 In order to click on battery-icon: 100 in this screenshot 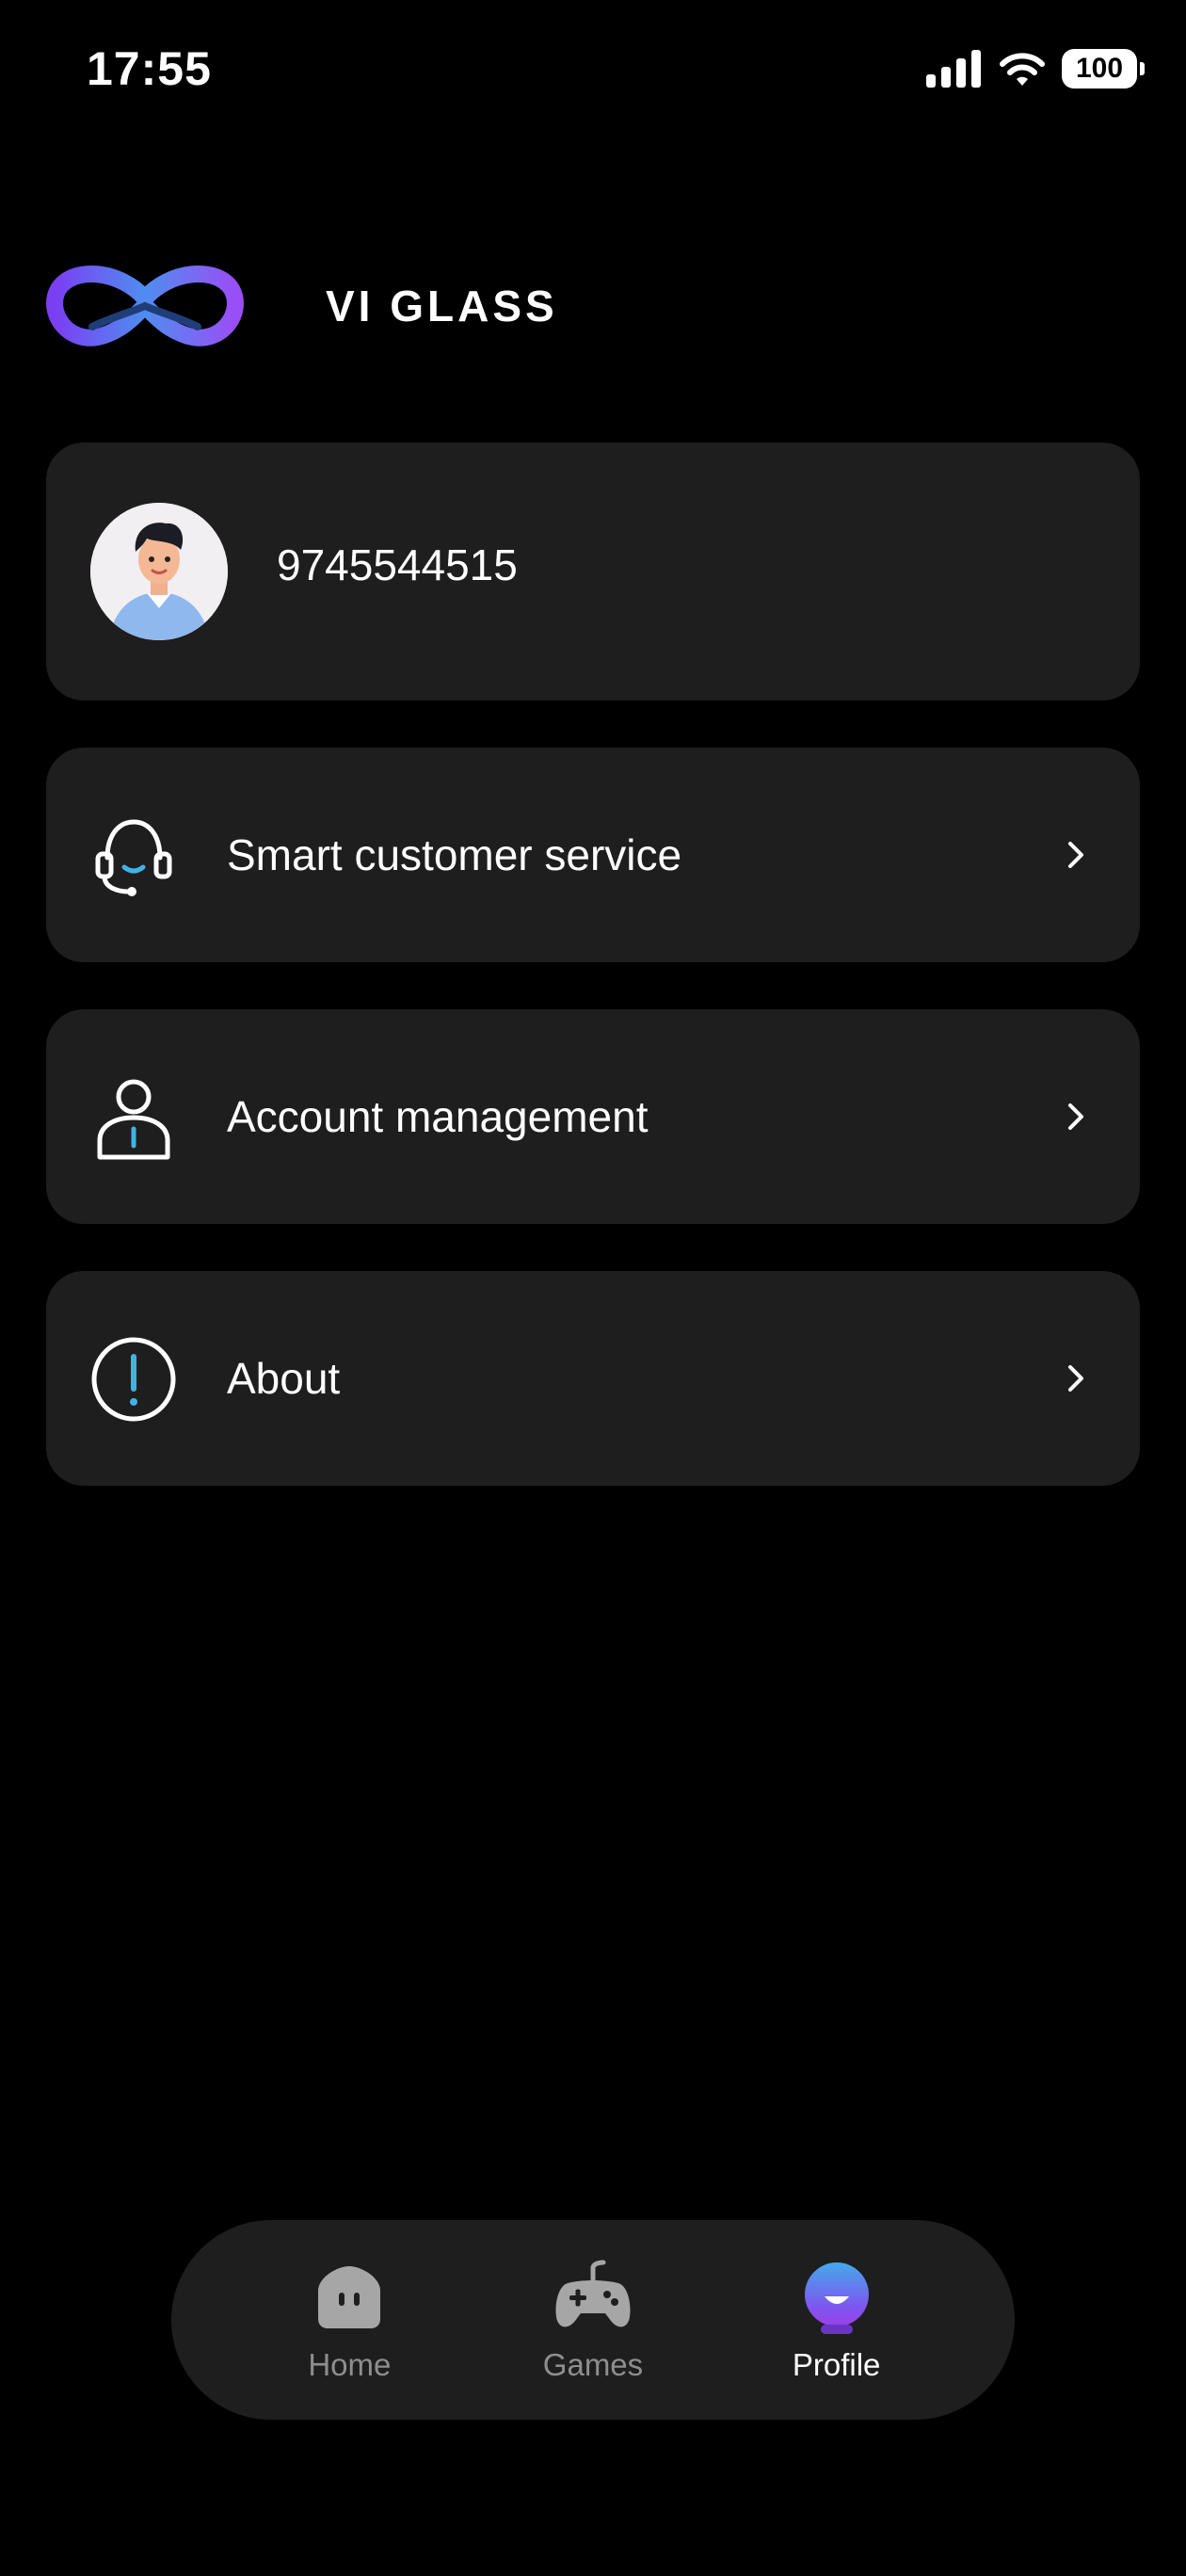, I will do `click(1103, 69)`.